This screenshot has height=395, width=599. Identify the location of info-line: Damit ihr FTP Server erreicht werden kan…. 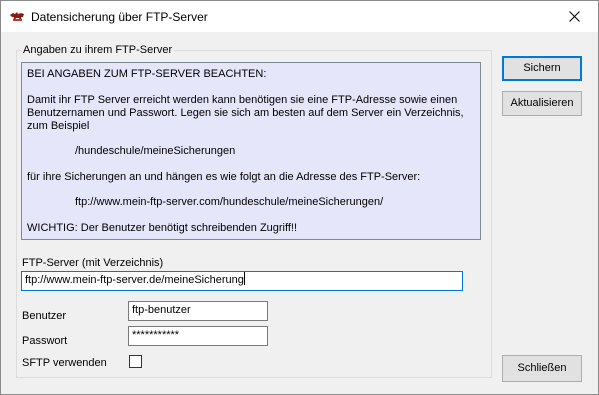
(242, 100).